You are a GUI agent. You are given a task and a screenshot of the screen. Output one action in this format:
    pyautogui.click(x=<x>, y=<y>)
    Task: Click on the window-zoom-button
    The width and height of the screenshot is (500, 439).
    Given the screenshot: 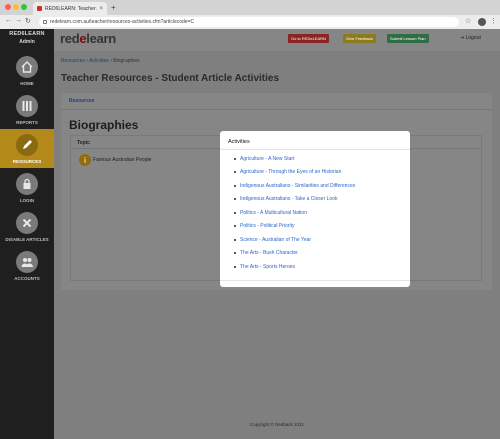 What is the action you would take?
    pyautogui.click(x=24, y=7)
    